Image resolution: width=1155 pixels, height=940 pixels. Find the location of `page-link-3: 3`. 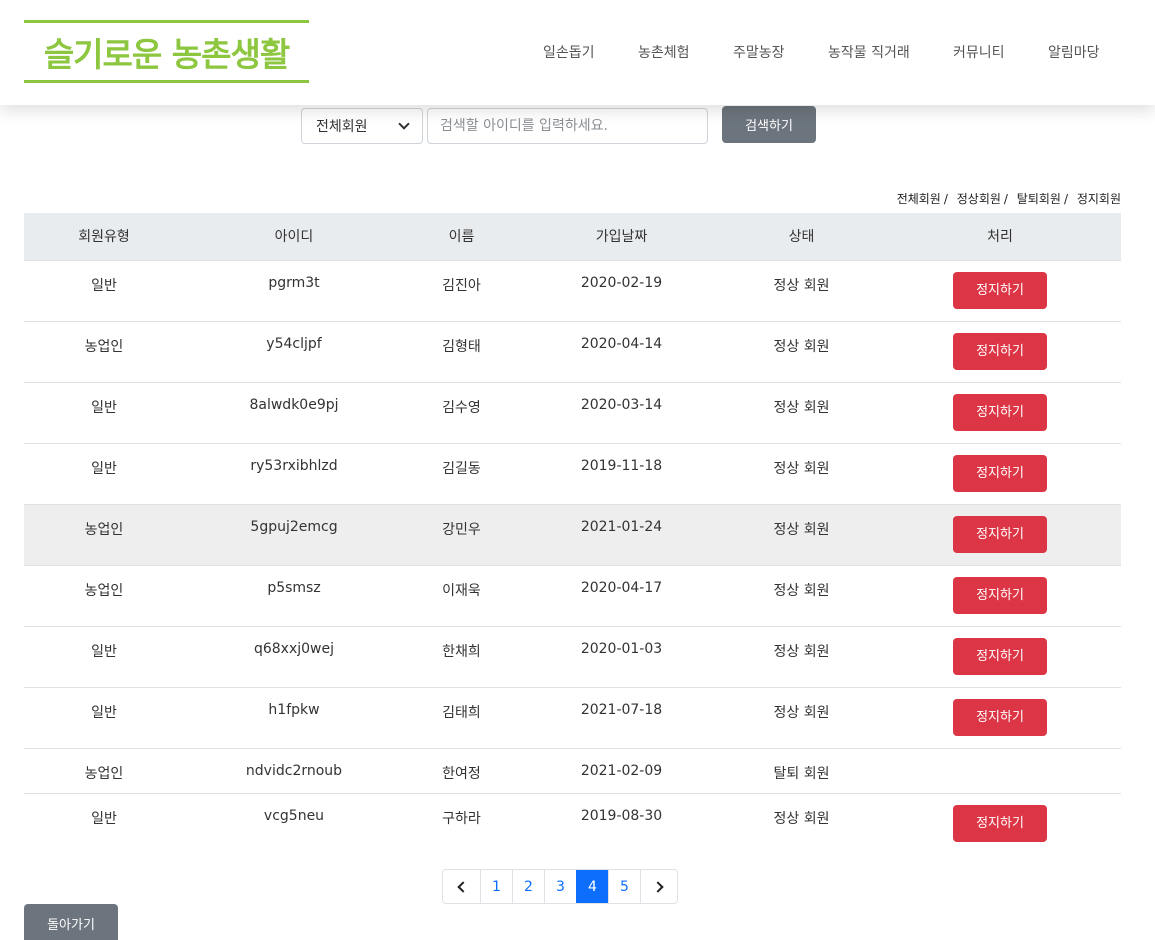

page-link-3: 3 is located at coordinates (560, 886).